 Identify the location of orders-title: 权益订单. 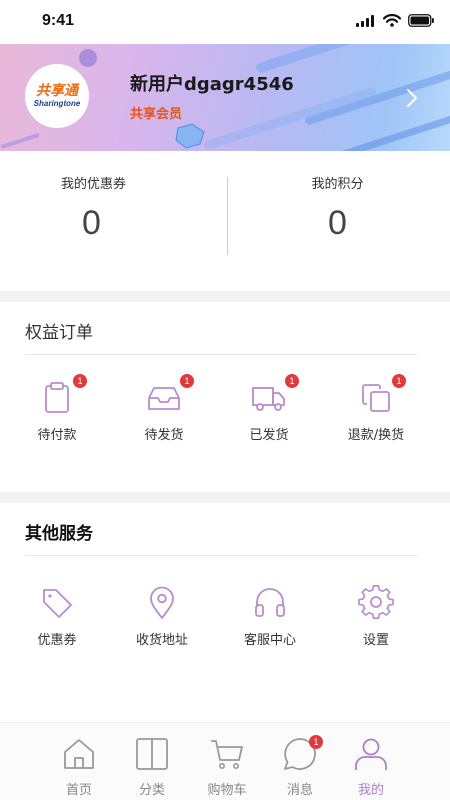
(59, 333).